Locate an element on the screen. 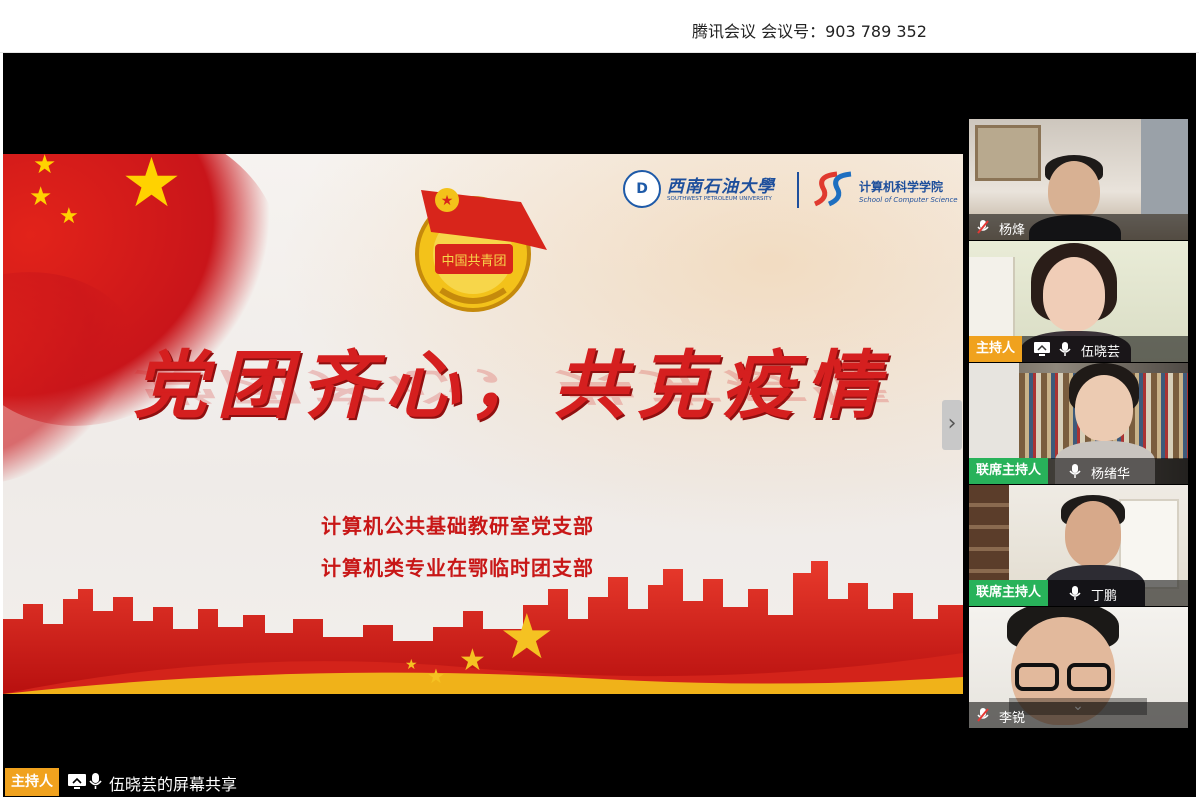 The height and width of the screenshot is (800, 1199). participant-tile: ⌄ 李锐 is located at coordinates (1078, 667).